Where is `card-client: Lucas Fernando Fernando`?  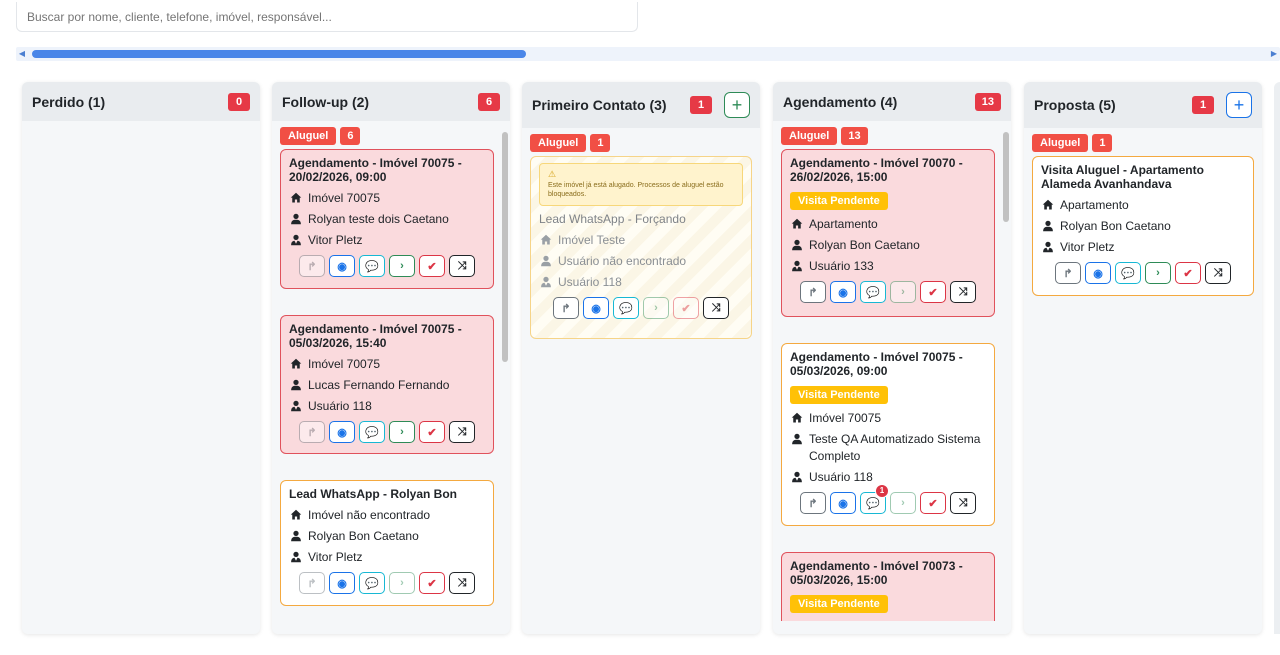 card-client: Lucas Fernando Fernando is located at coordinates (379, 385).